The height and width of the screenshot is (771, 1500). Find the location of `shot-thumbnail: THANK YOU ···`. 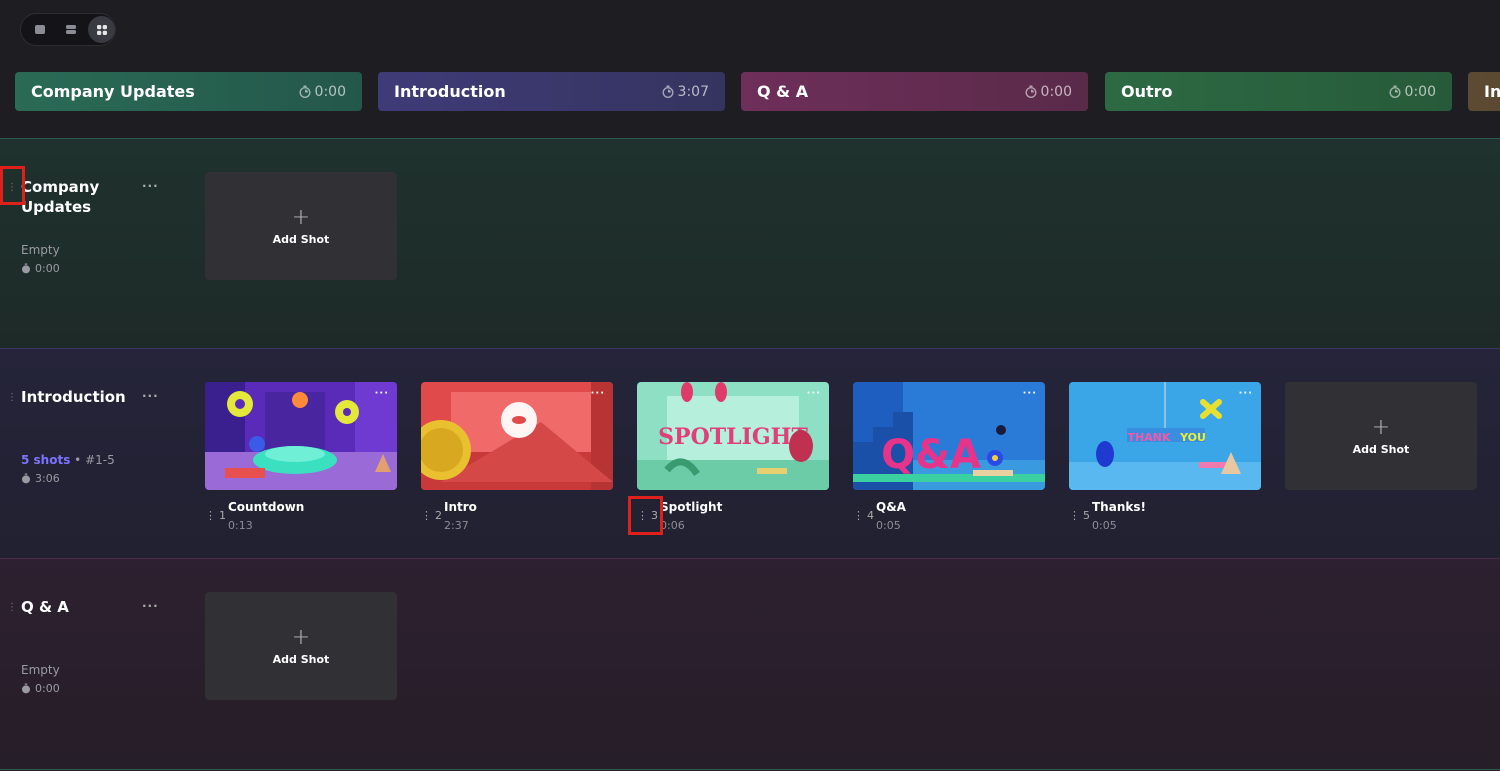

shot-thumbnail: THANK YOU ··· is located at coordinates (1165, 436).